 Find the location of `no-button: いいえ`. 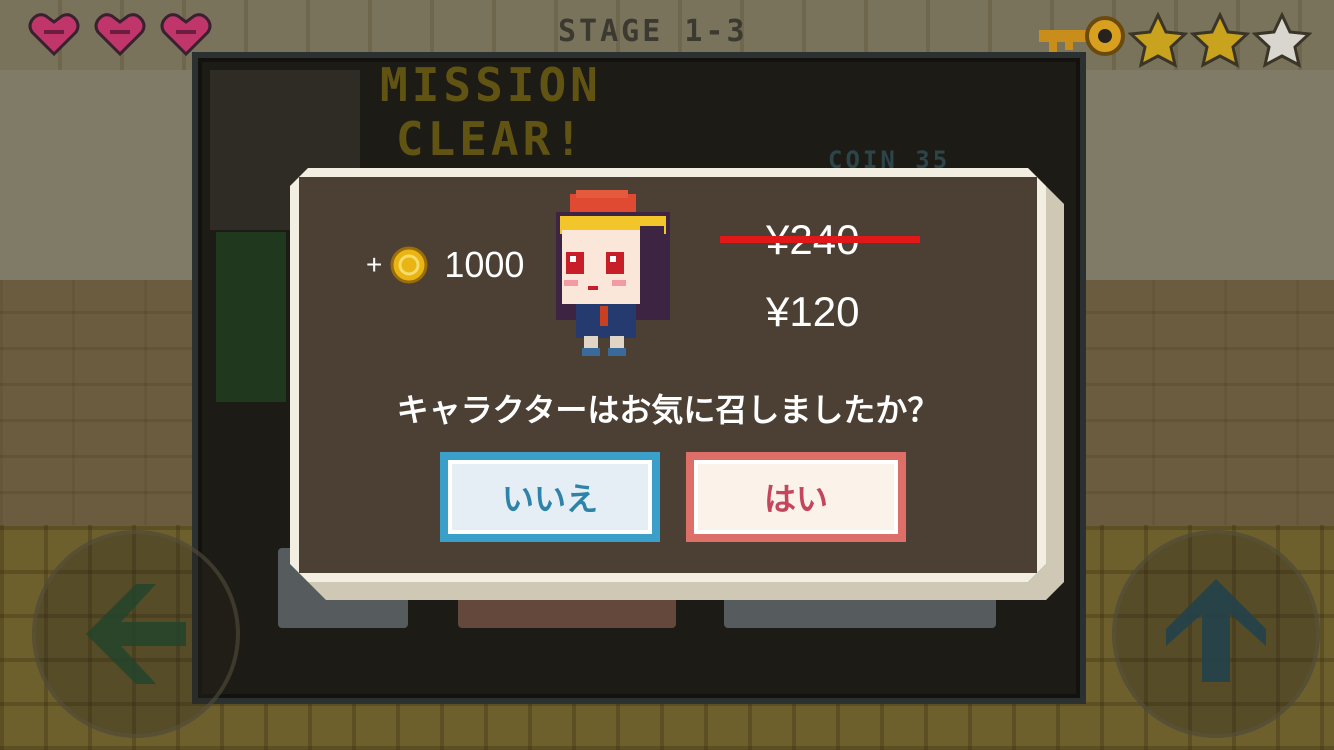

no-button: いいえ is located at coordinates (550, 497).